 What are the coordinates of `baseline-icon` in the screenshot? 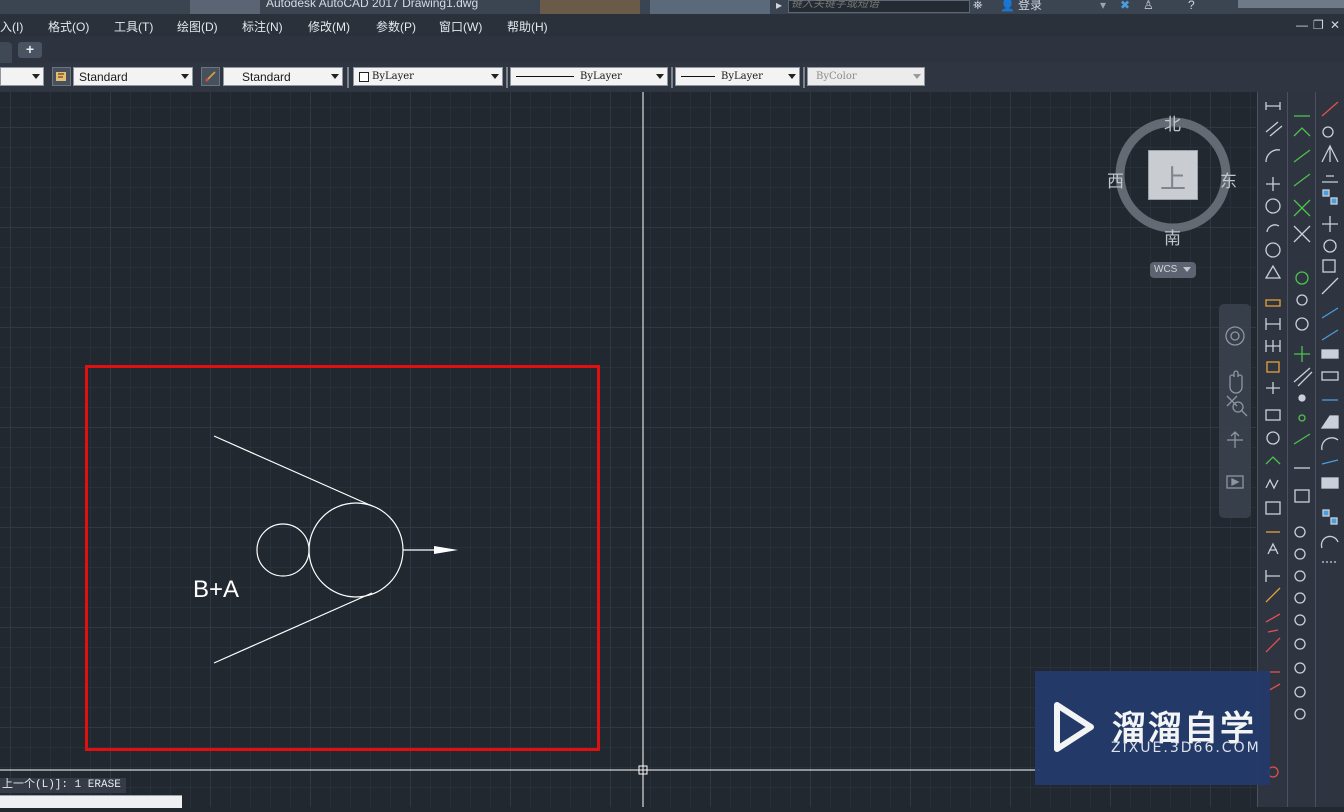 It's located at (1273, 324).